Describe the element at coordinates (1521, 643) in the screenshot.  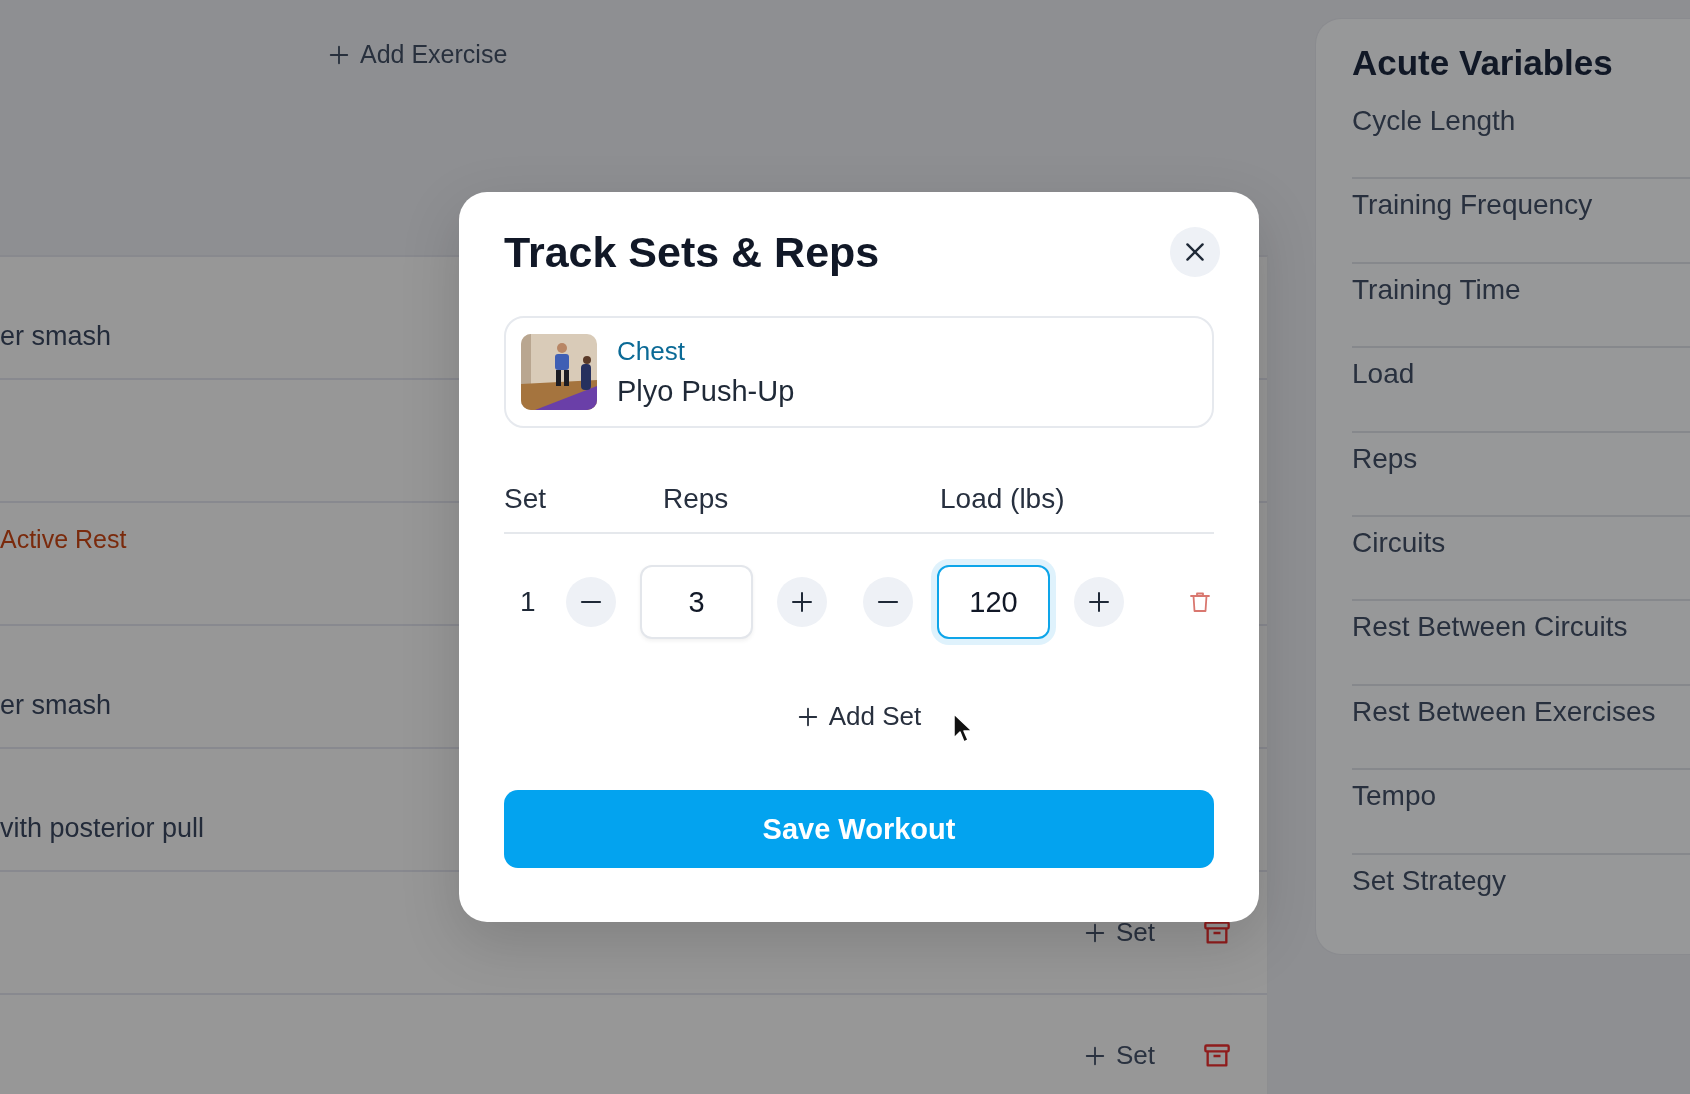
I see `variable-item: Rest Between Circuits` at that location.